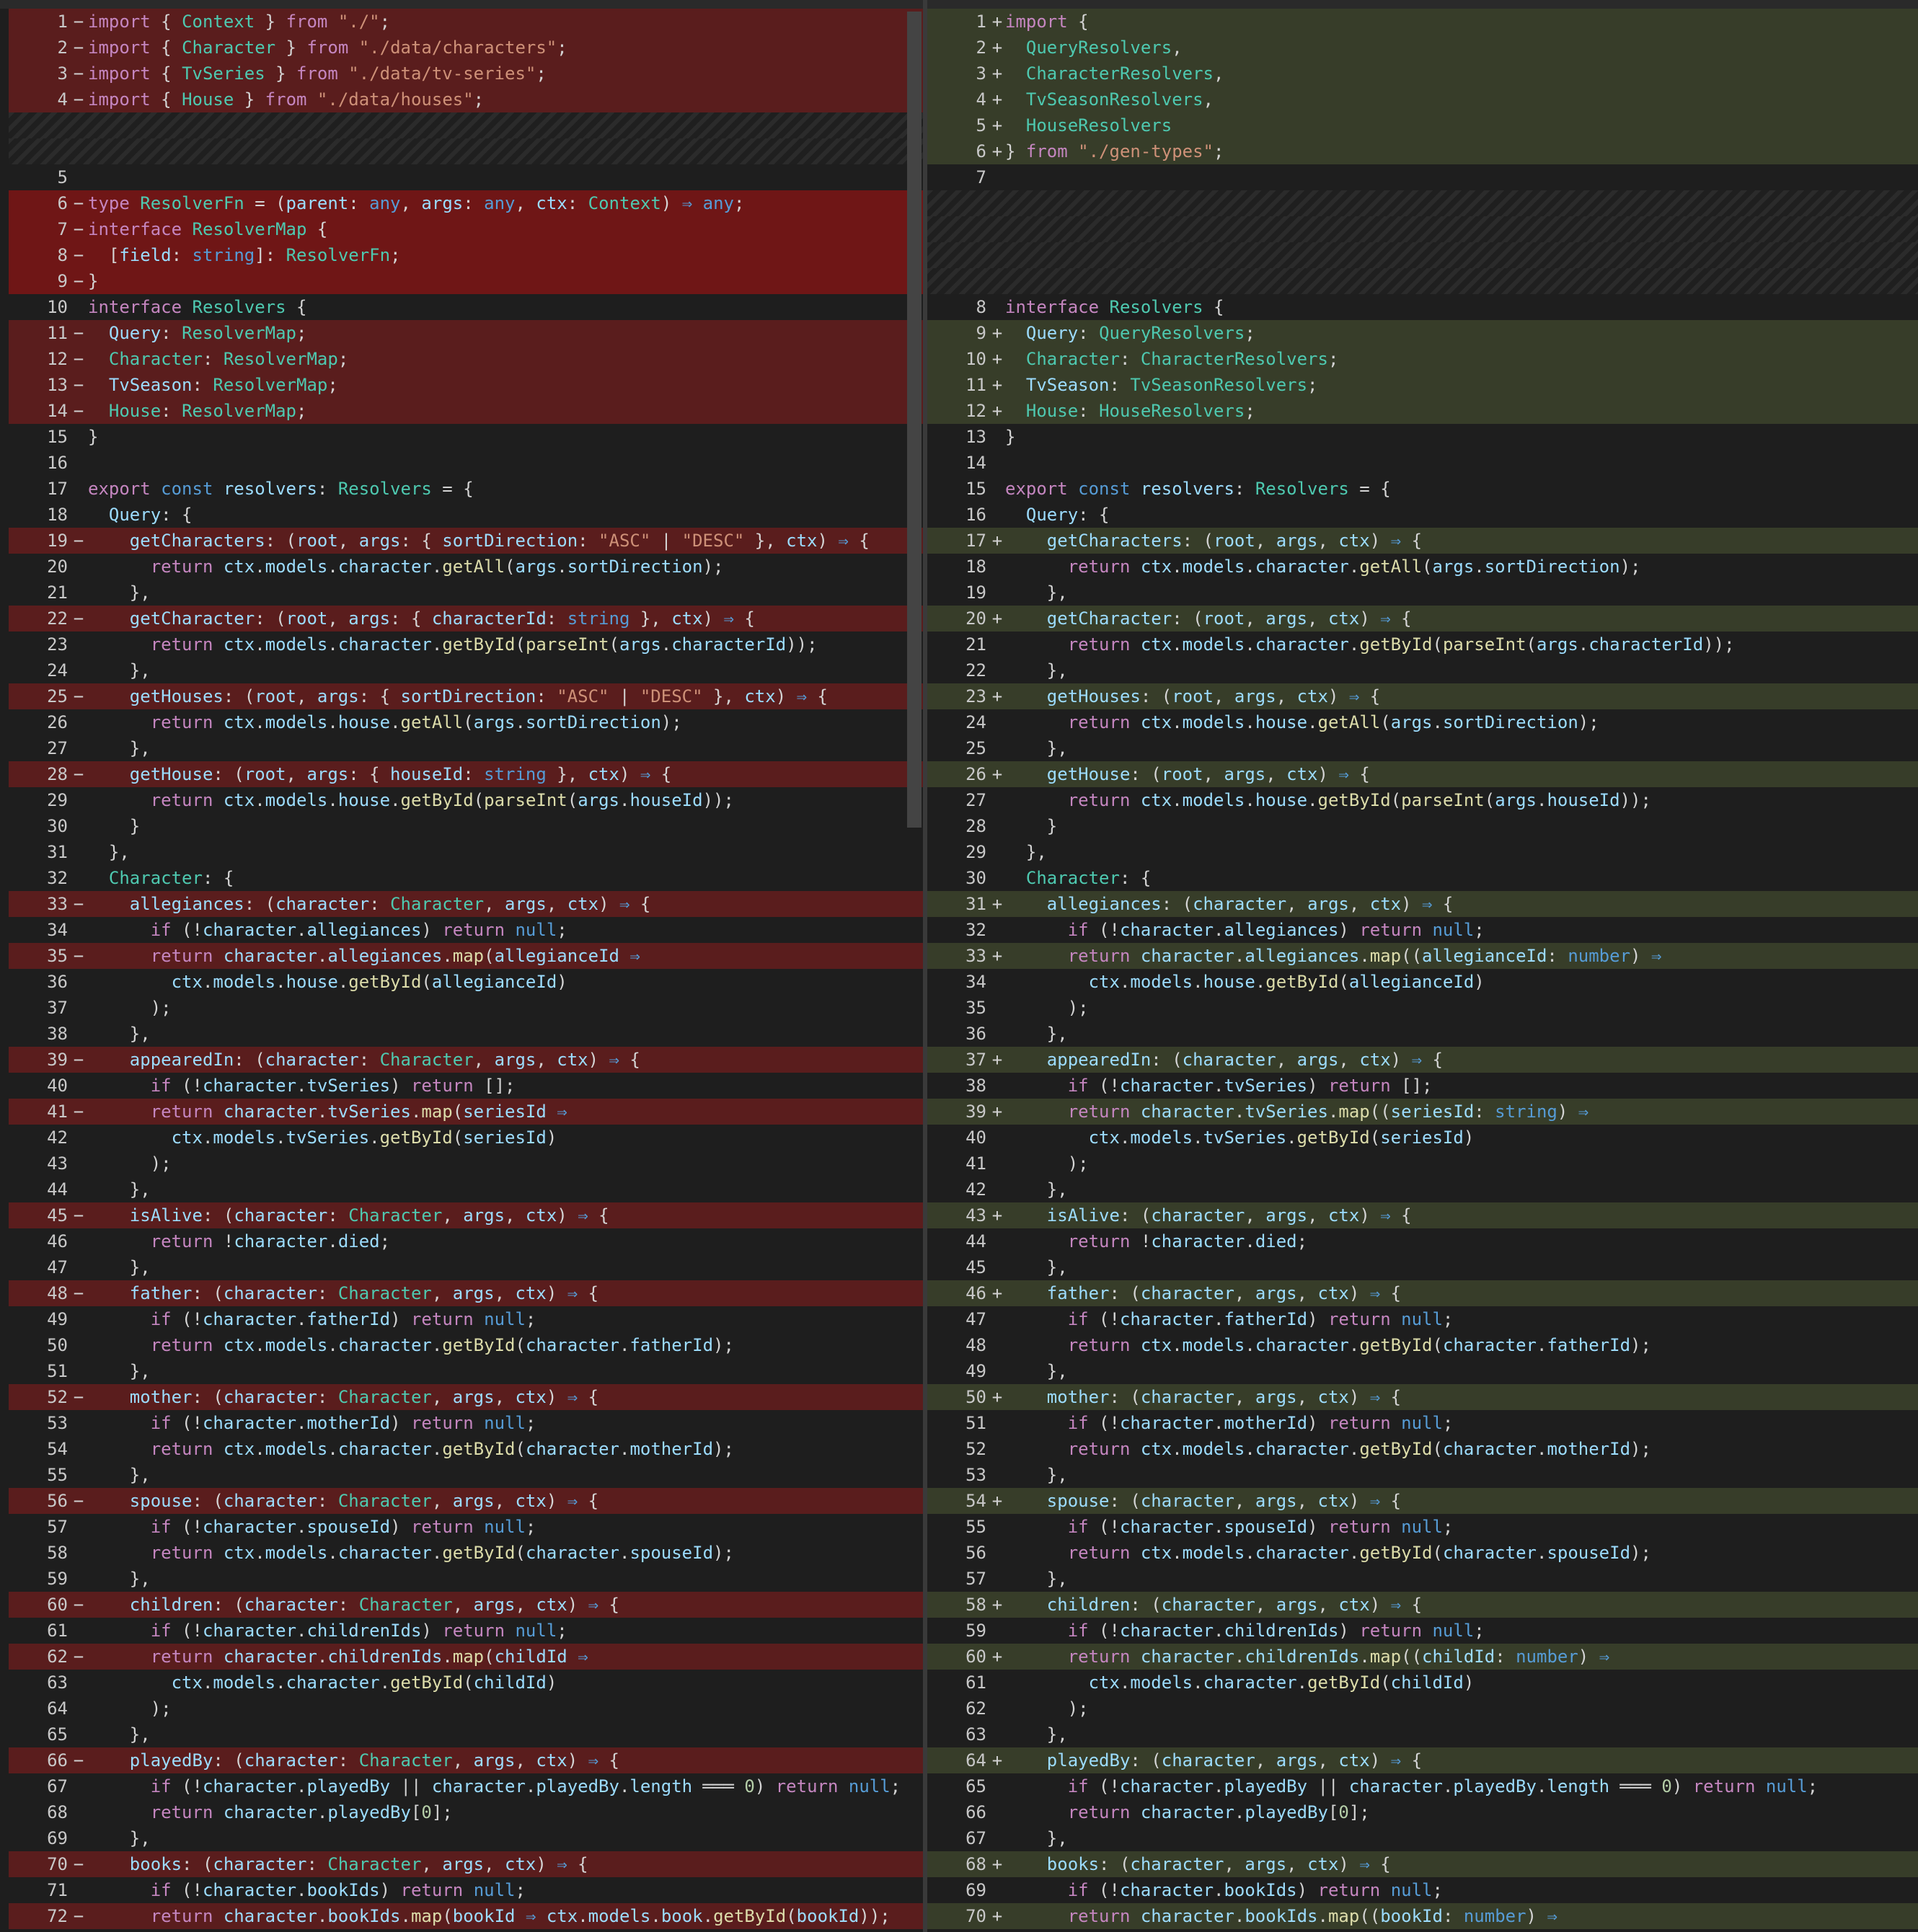  What do you see at coordinates (1422, 696) in the screenshot?
I see `code-line: 23 + getHouses: (root, args, ctx) ⇒ {` at bounding box center [1422, 696].